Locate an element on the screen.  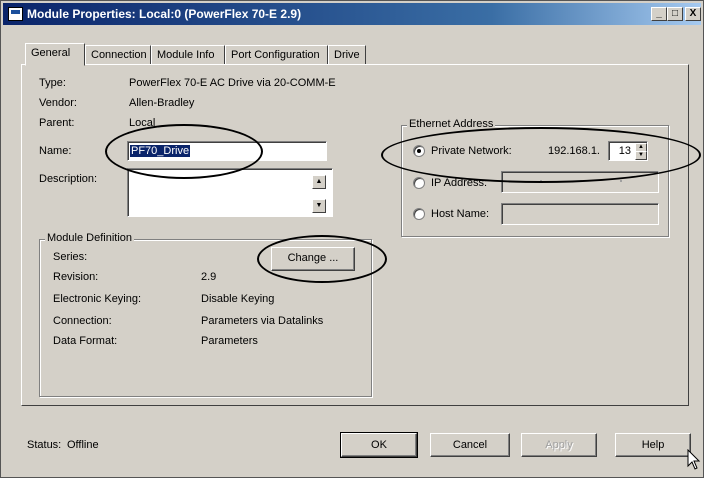
maximize-button: □ is located at coordinates (675, 14).